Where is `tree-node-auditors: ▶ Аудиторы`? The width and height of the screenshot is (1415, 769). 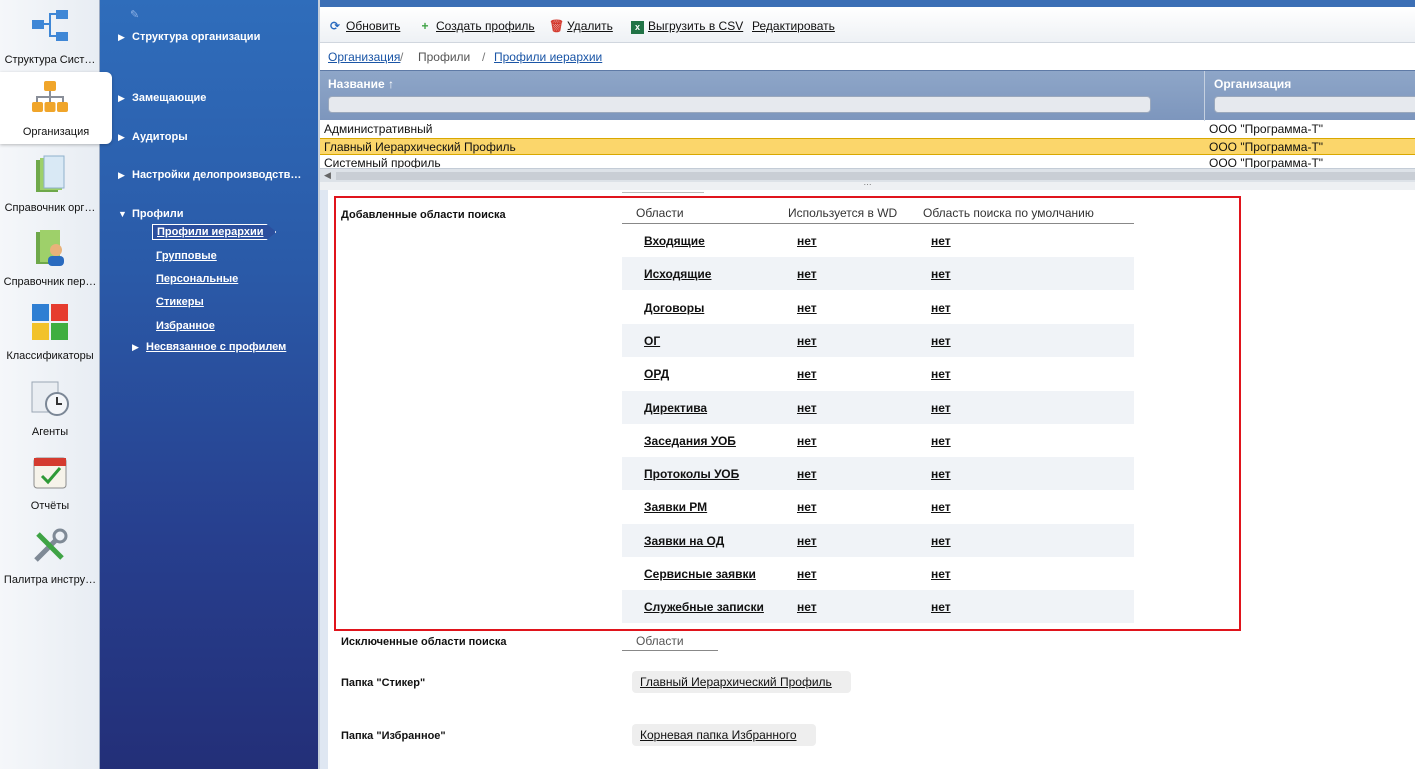
tree-node-auditors: ▶ Аудиторы is located at coordinates (153, 137).